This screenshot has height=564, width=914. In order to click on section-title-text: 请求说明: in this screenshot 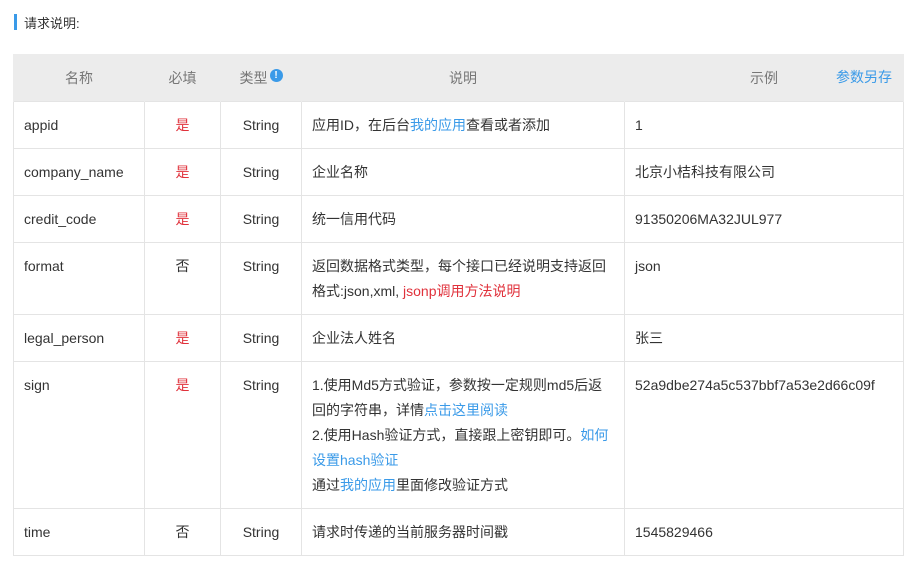, I will do `click(52, 23)`.